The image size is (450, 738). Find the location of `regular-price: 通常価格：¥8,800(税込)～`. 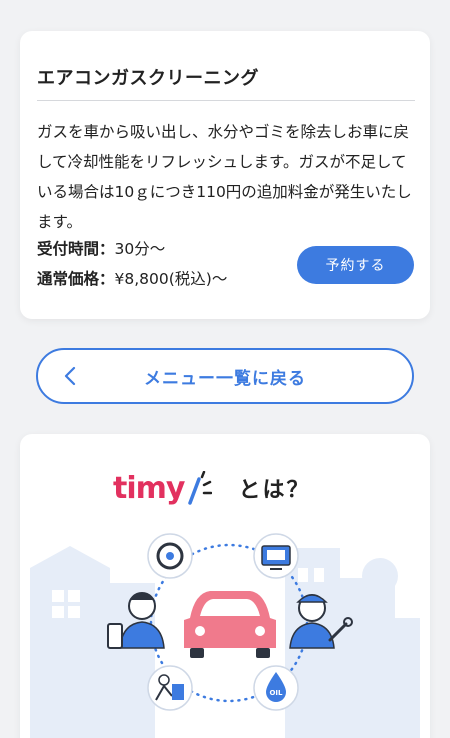

regular-price: 通常価格：¥8,800(税込)～ is located at coordinates (132, 278).